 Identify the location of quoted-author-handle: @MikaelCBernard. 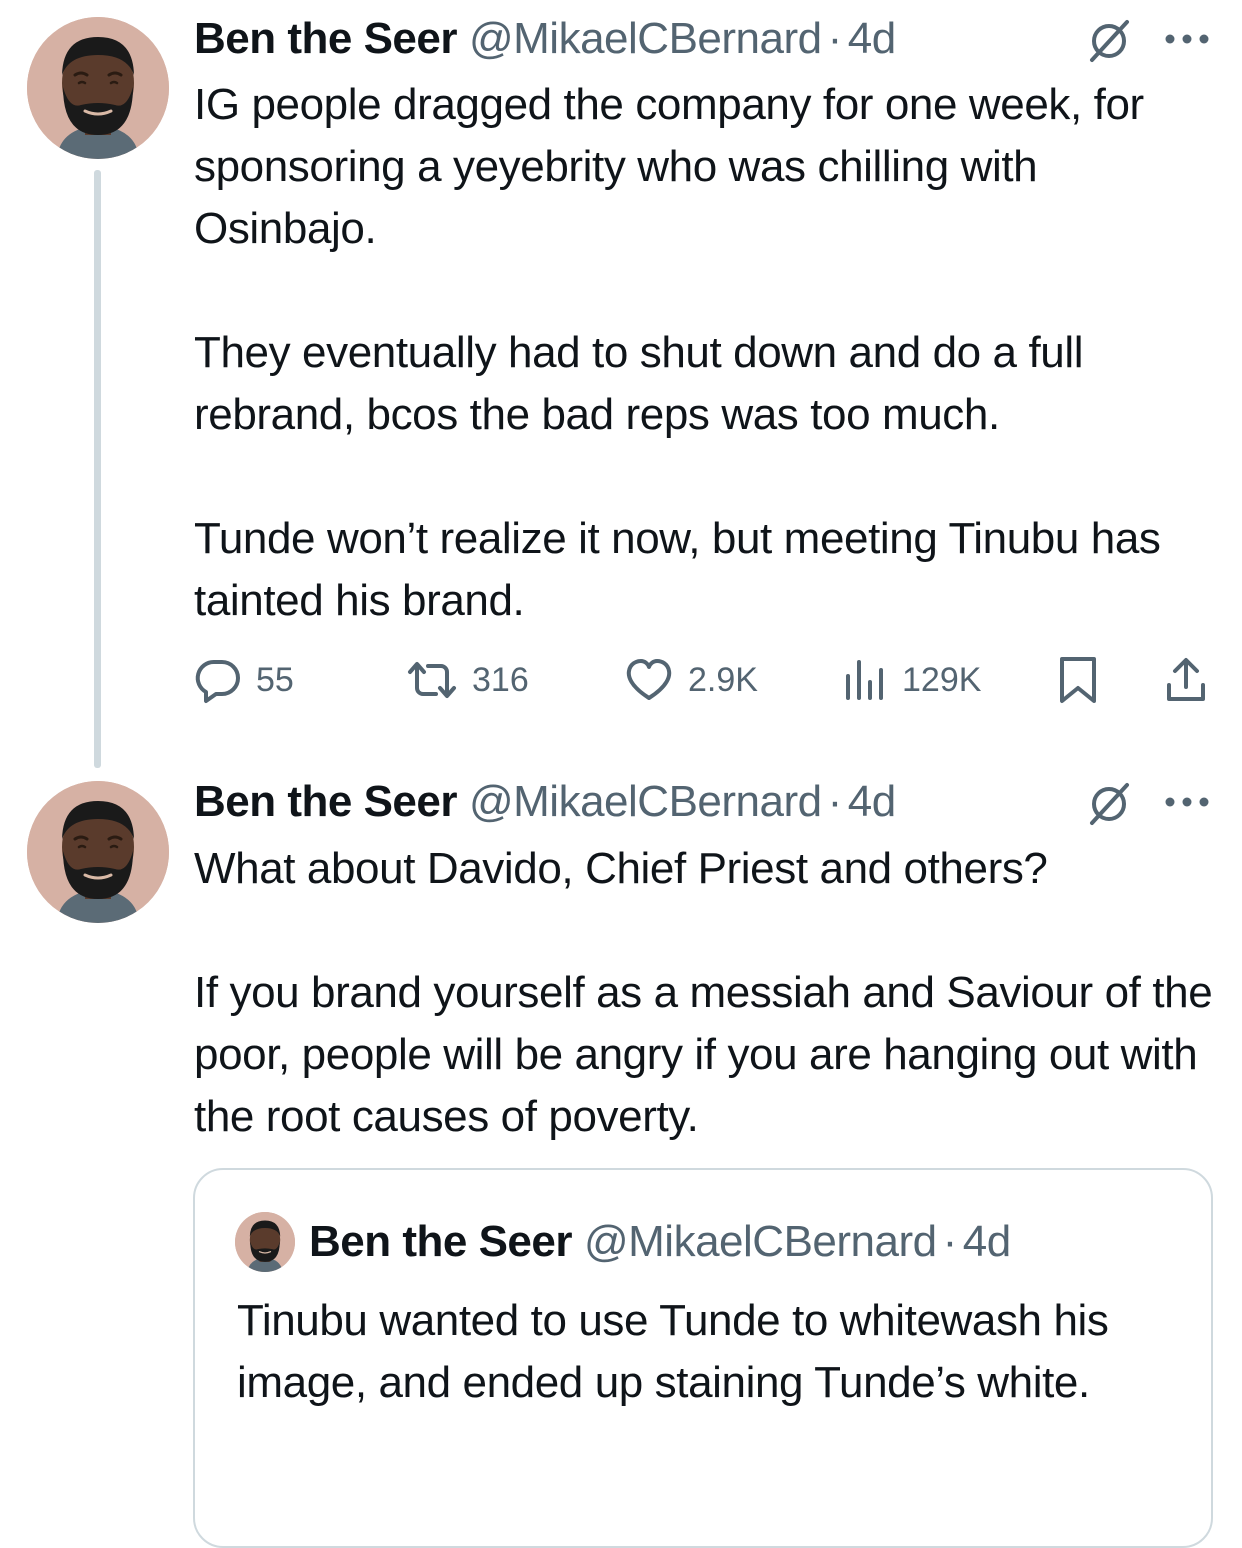
(760, 1241).